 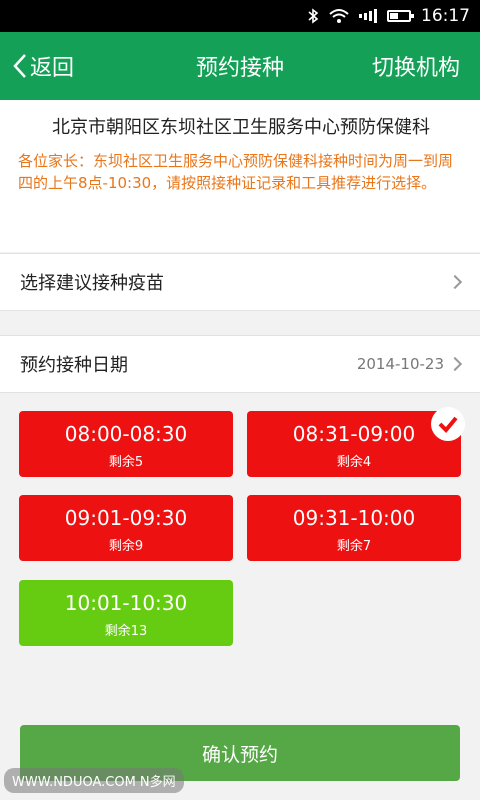 What do you see at coordinates (74, 365) in the screenshot?
I see `appointment-date-label: 预约接种日期` at bounding box center [74, 365].